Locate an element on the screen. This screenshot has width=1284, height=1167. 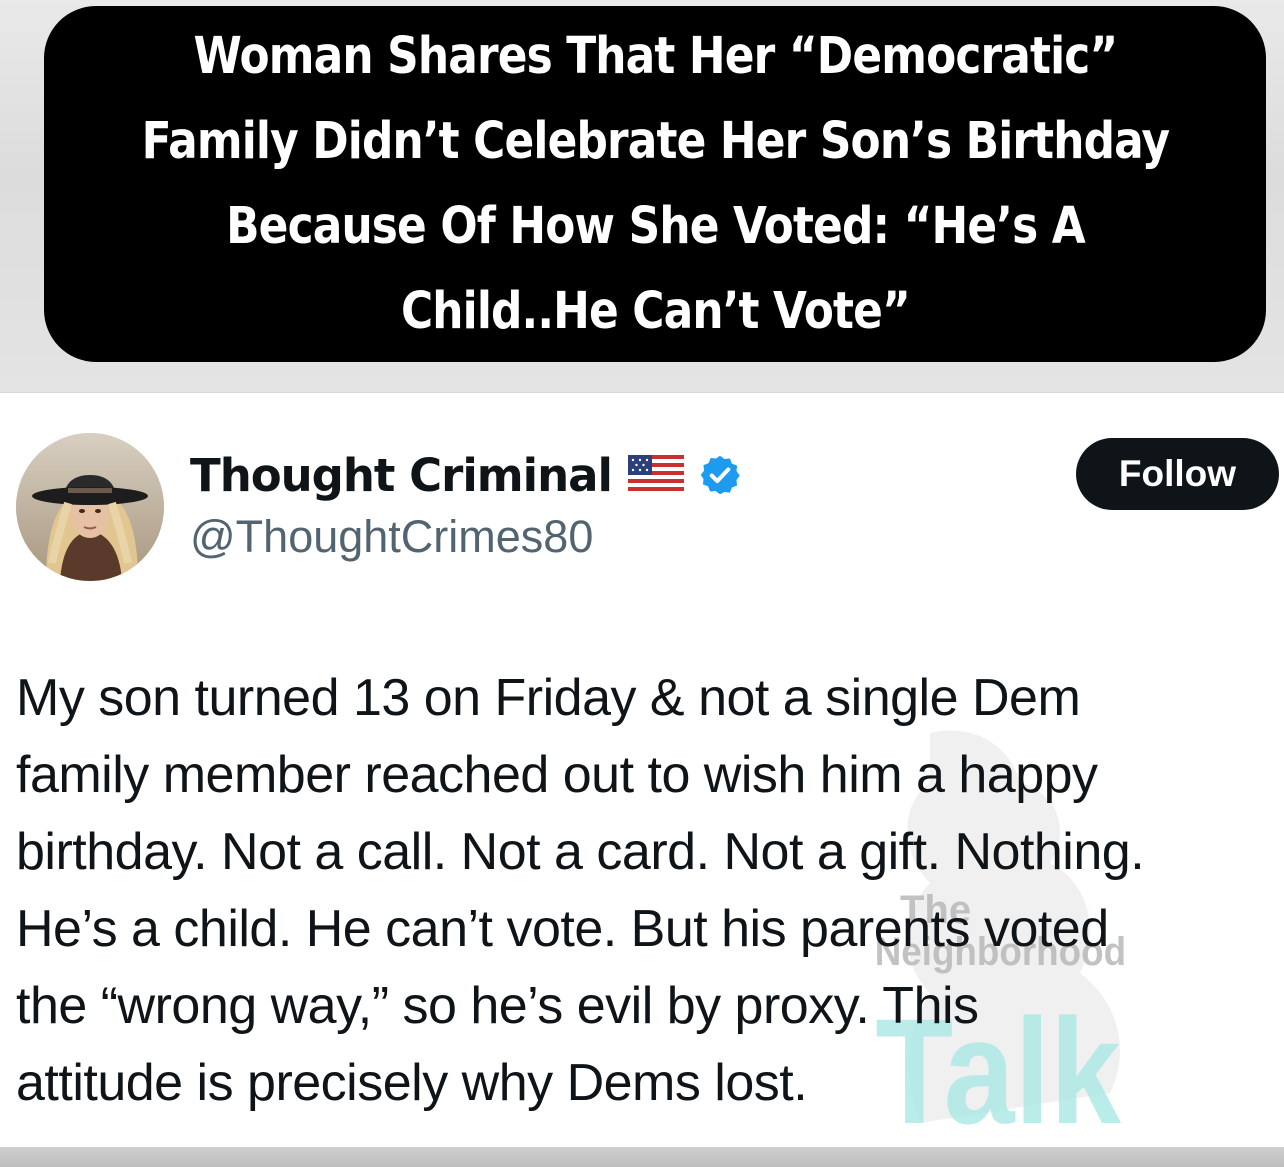
author-name-row: Thought Criminal is located at coordinates (466, 475).